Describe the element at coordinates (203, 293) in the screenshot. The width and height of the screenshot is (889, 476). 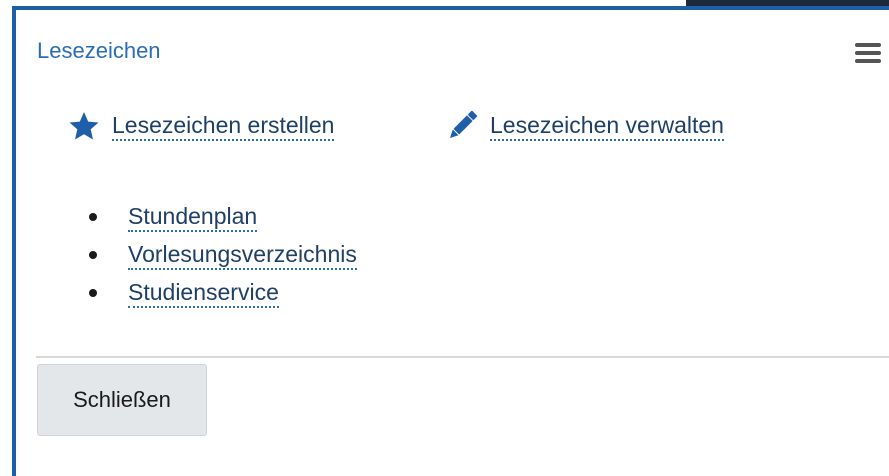
I see `bookmark-link-studienservice: Studienservice` at that location.